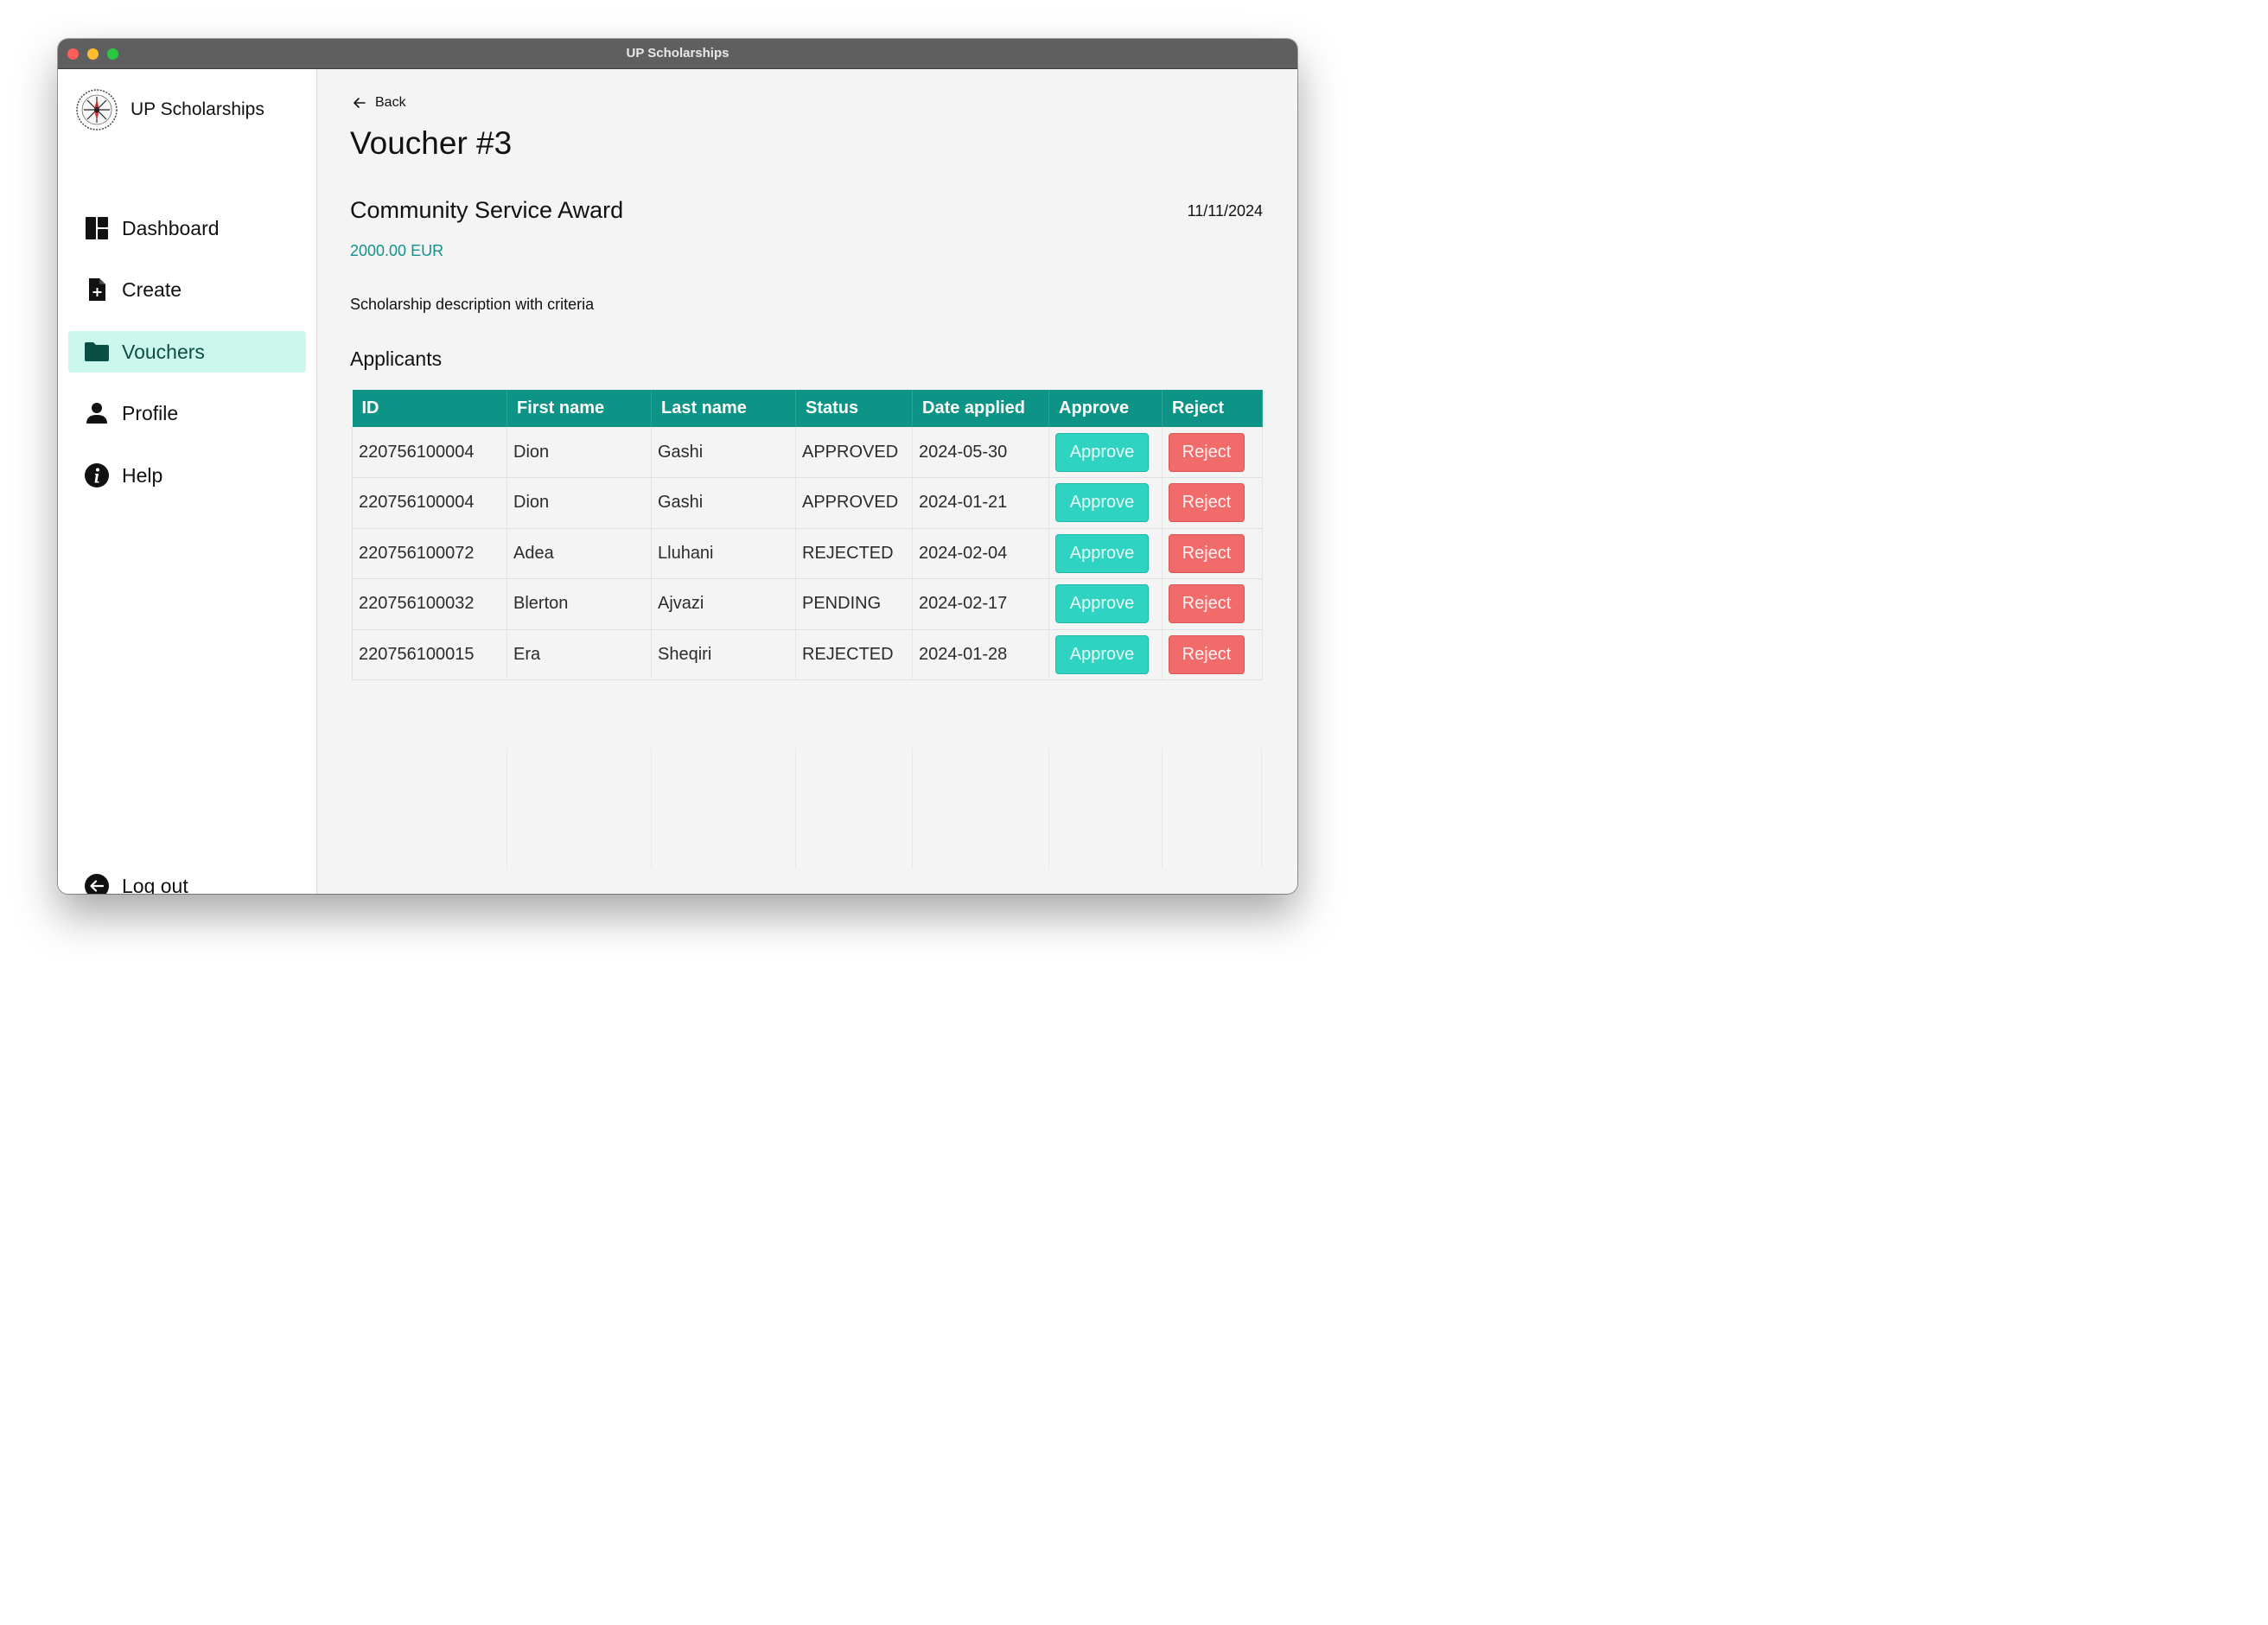 The image size is (2268, 1625). I want to click on sidebar-item-help: Help, so click(187, 475).